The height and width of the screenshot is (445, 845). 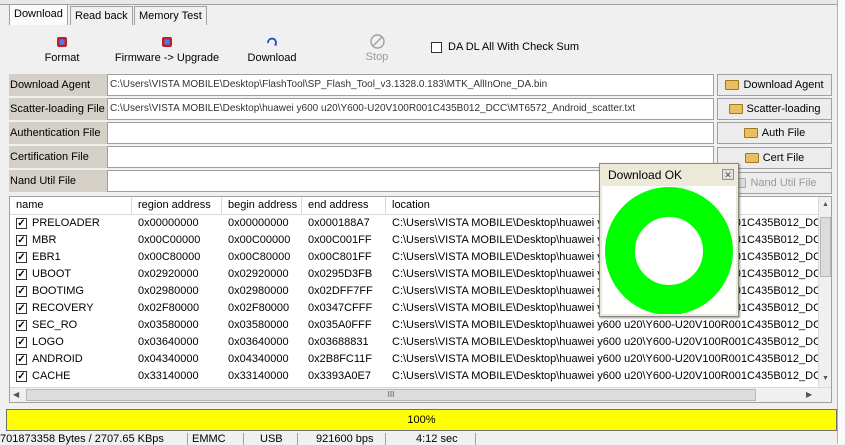 What do you see at coordinates (340, 291) in the screenshot?
I see `cell-end-address: 0x02DFF7FF` at bounding box center [340, 291].